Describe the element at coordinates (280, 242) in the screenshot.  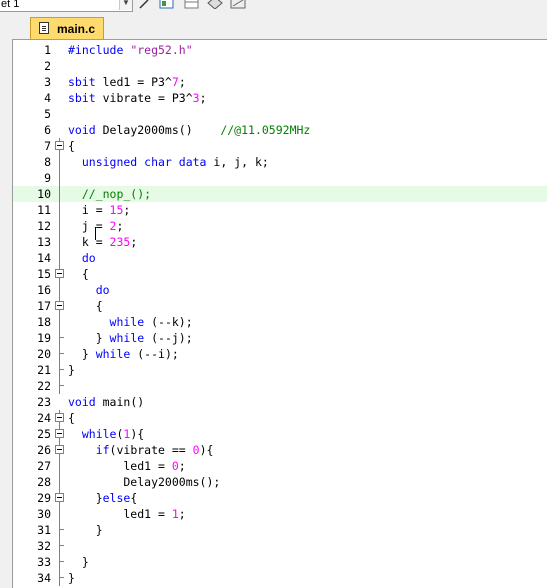
I see `code-line: 13 k = 235;` at that location.